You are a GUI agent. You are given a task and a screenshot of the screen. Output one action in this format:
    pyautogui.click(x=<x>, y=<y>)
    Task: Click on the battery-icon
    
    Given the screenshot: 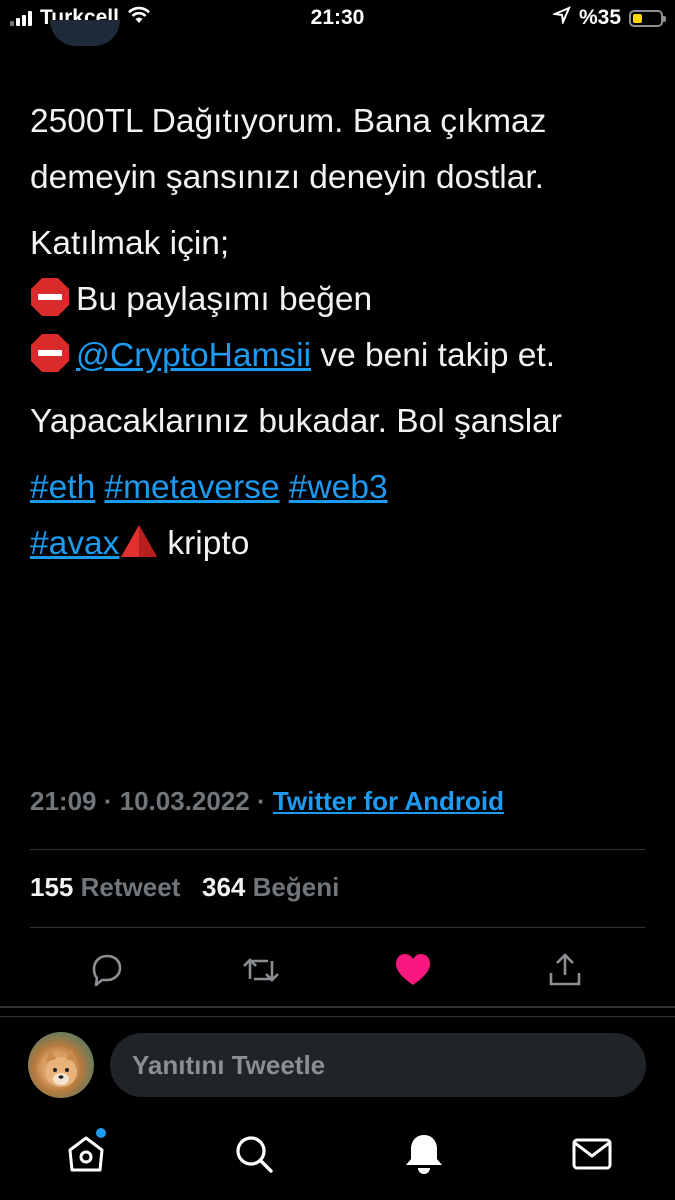 What is the action you would take?
    pyautogui.click(x=647, y=18)
    